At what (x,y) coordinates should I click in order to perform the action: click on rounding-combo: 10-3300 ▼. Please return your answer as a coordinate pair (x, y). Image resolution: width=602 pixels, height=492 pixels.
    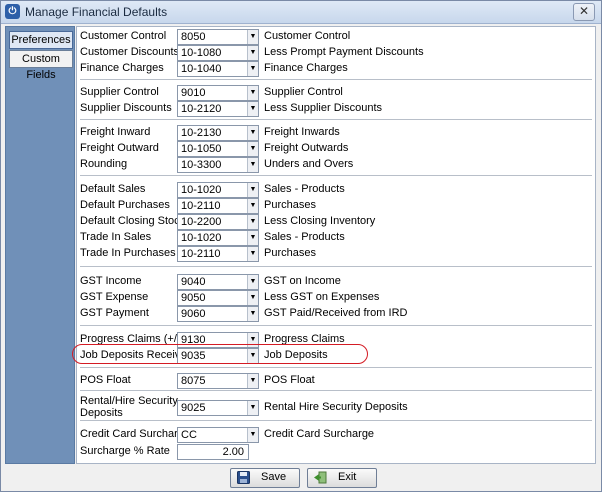
    Looking at the image, I should click on (218, 165).